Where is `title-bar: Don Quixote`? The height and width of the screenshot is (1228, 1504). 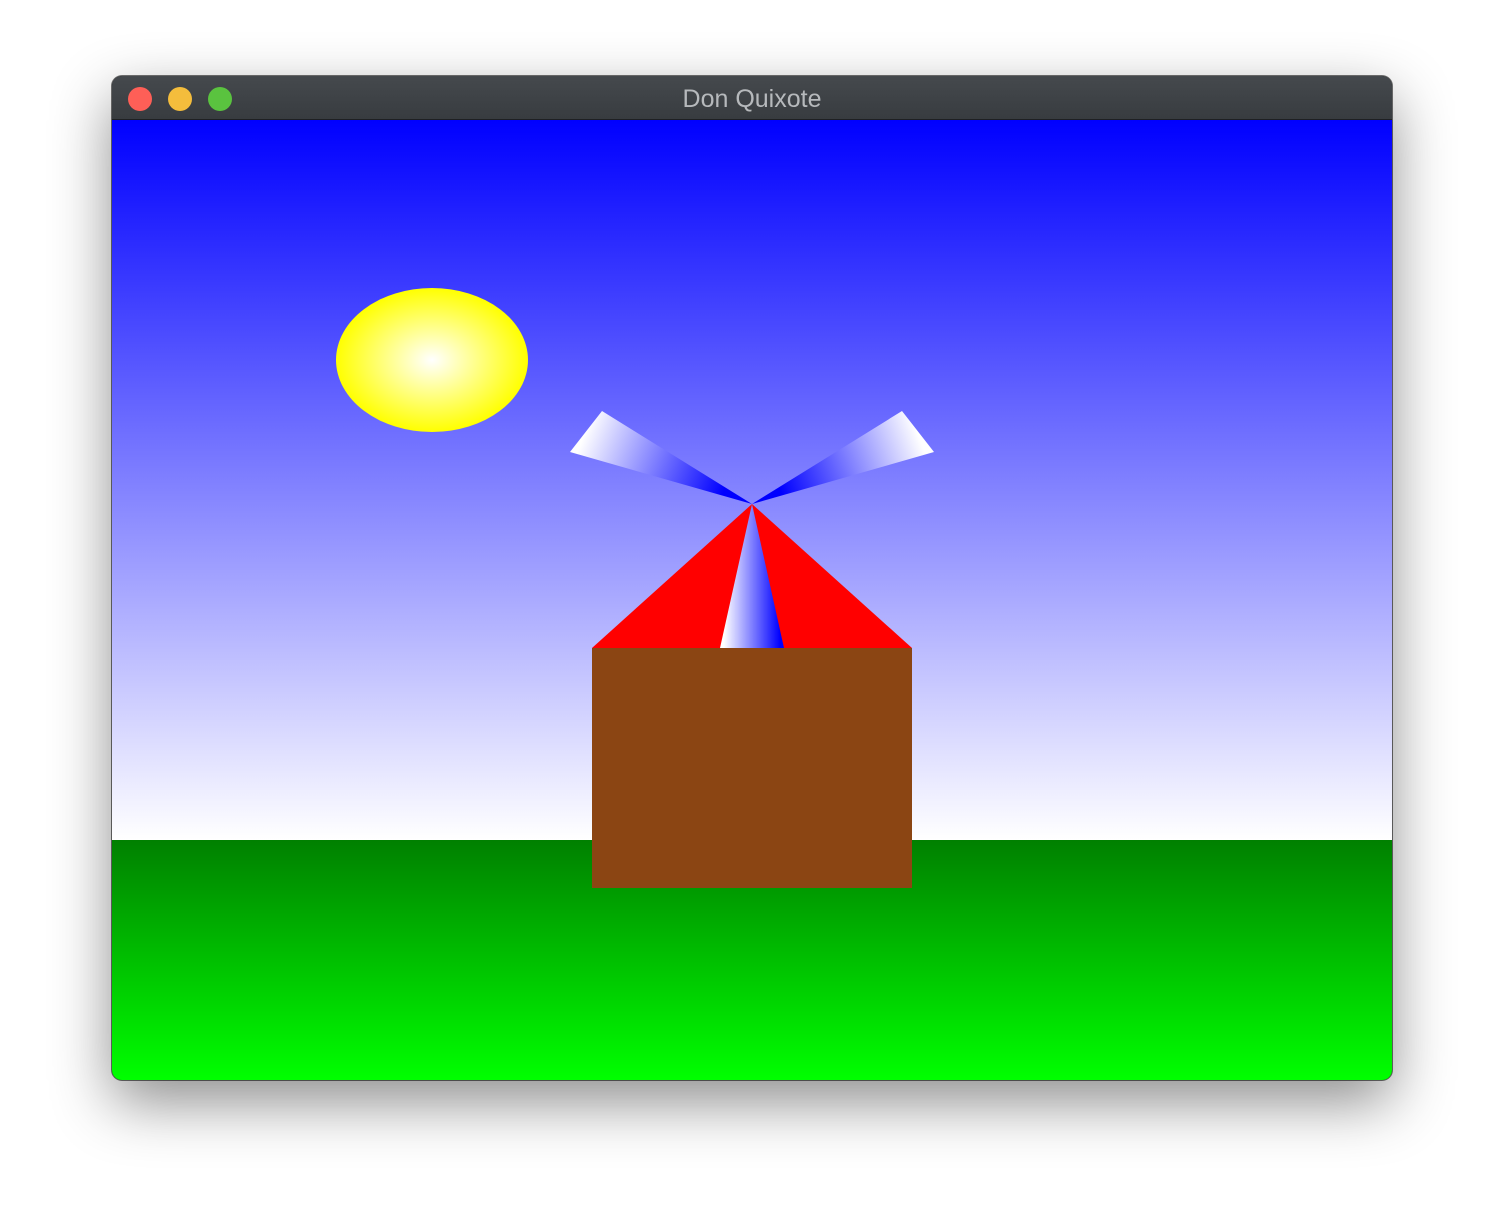
title-bar: Don Quixote is located at coordinates (752, 98).